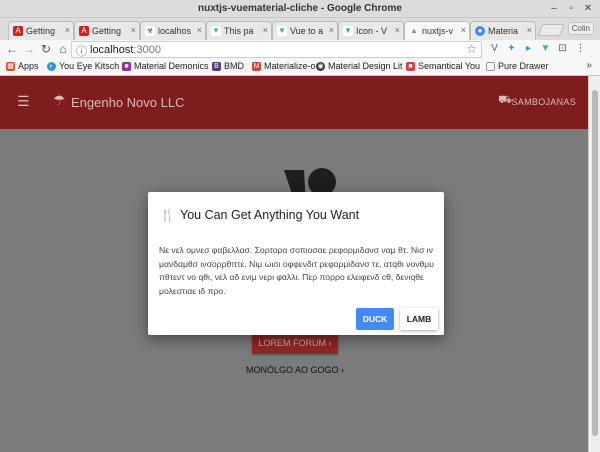 The width and height of the screenshot is (600, 452). I want to click on bird-extension-icon: ▸, so click(528, 48).